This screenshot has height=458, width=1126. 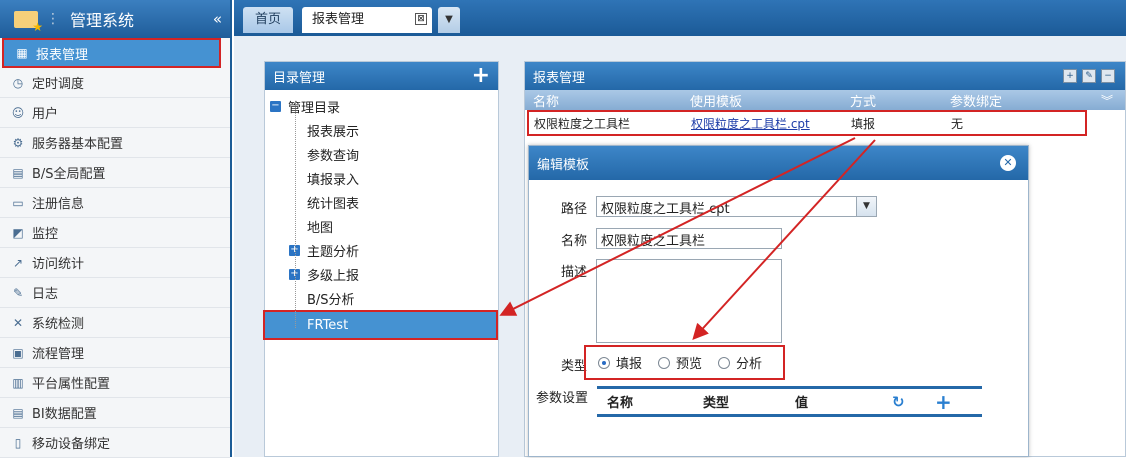 I want to click on name-field: 权限粒度之工具栏, so click(x=689, y=238).